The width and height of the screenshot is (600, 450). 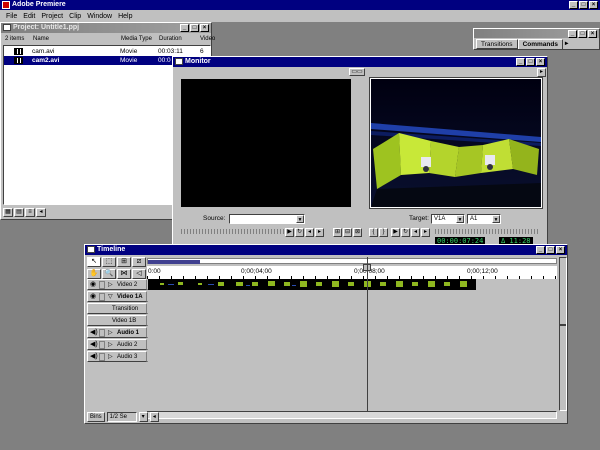 What do you see at coordinates (106, 28) in the screenshot?
I see `project-title-bar: Project: Untitle1.ppj _ □ ×` at bounding box center [106, 28].